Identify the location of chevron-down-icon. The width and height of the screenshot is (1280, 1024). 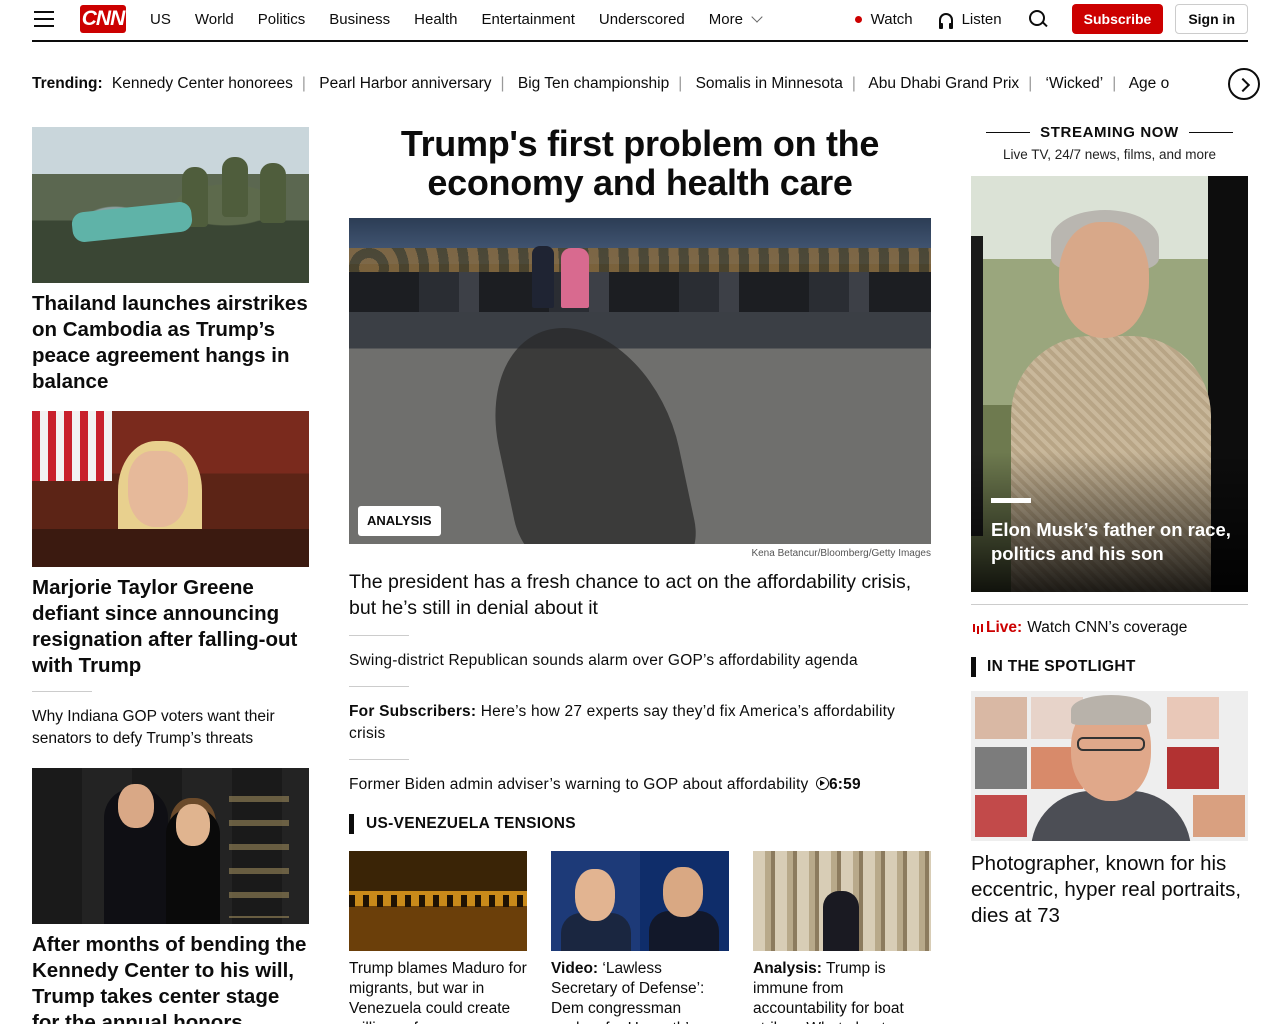
(757, 17).